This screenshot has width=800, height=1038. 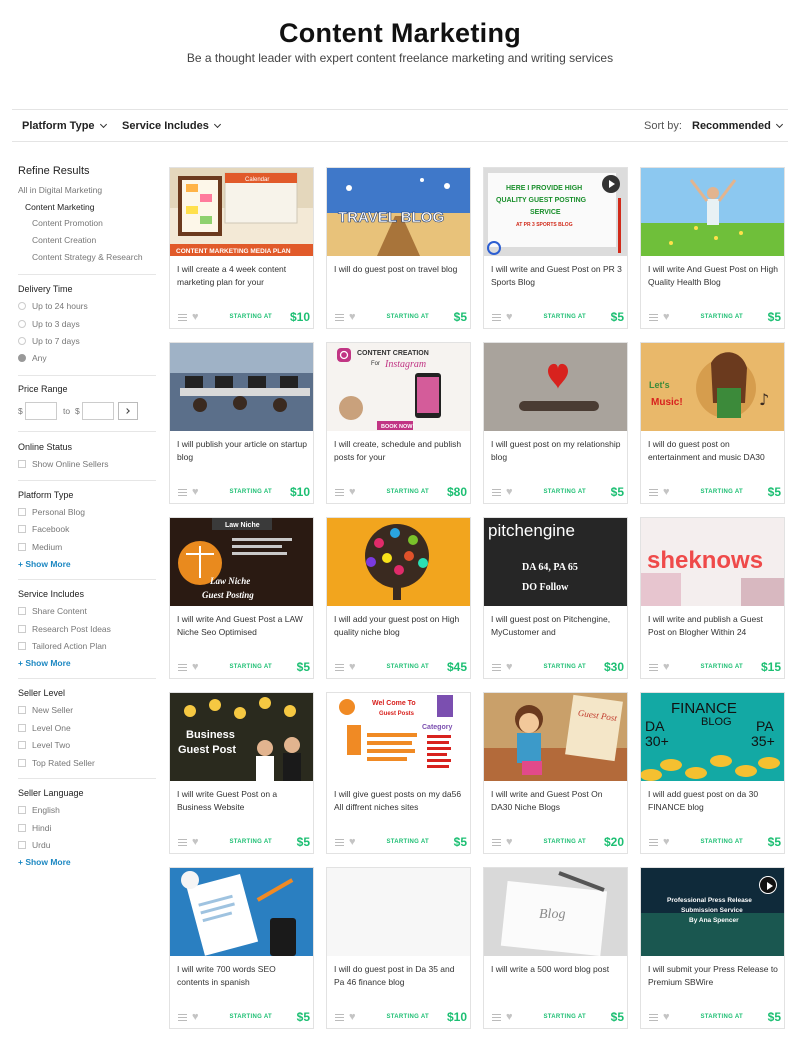 I want to click on platform-show-more-link: + Show More, so click(x=44, y=564).